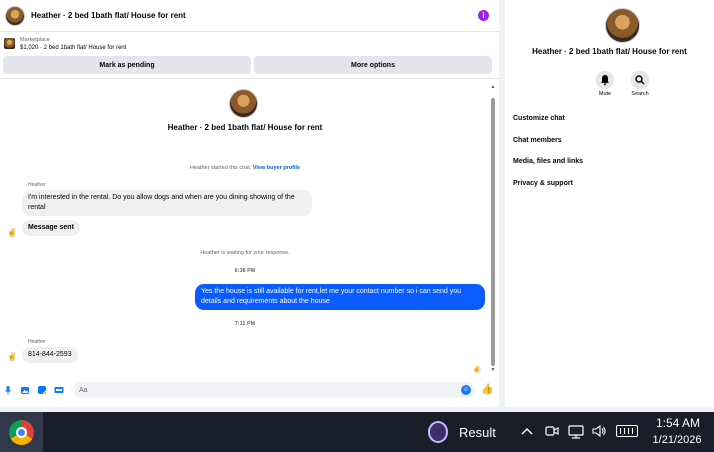 The height and width of the screenshot is (452, 714). I want to click on clock-date: 1/21/2026, so click(677, 440).